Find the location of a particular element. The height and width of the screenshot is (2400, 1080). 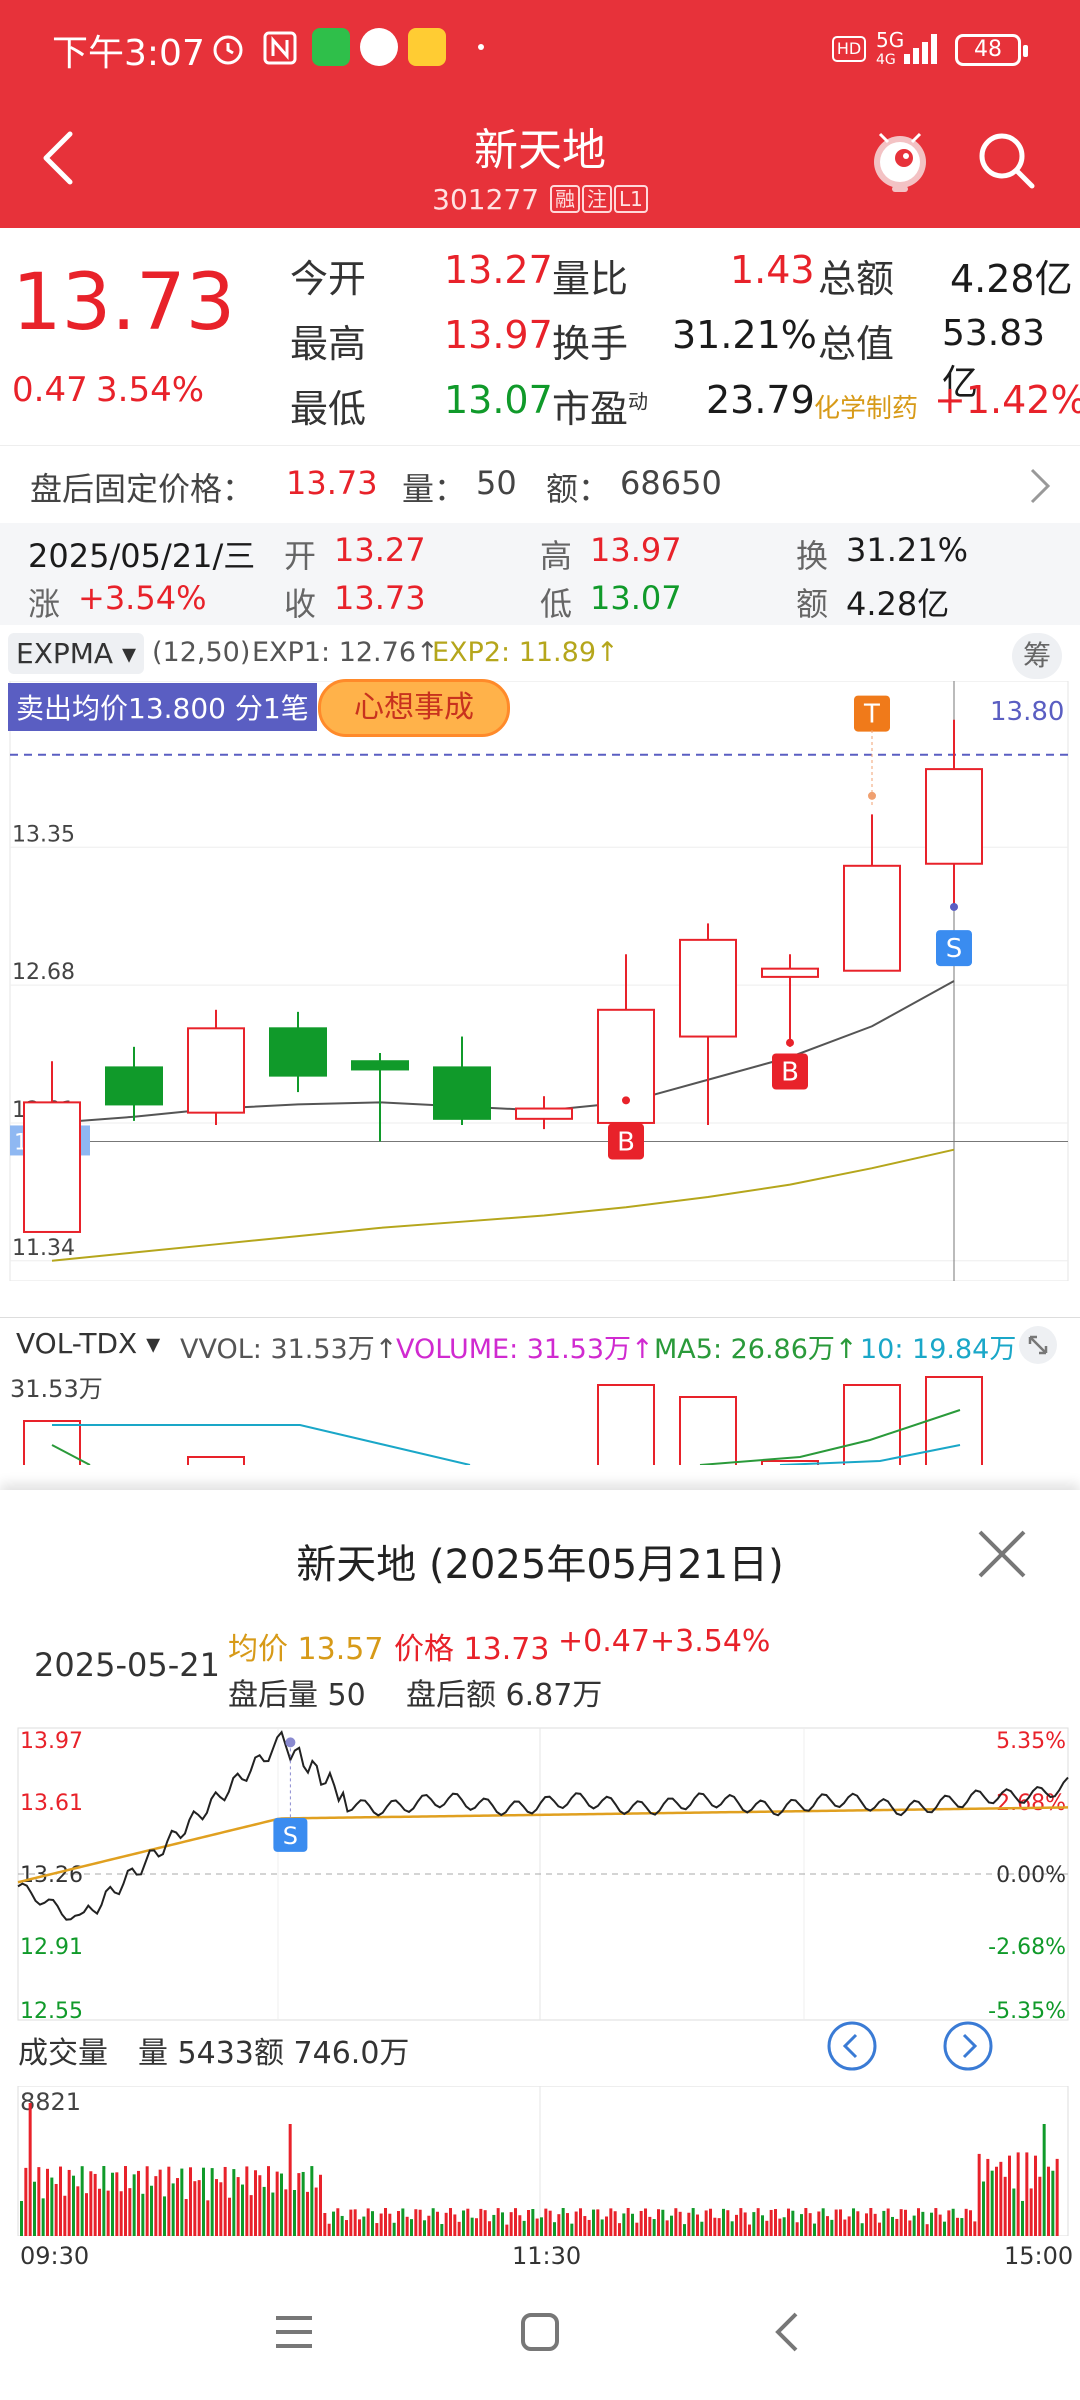

next-day-icon is located at coordinates (968, 2046).